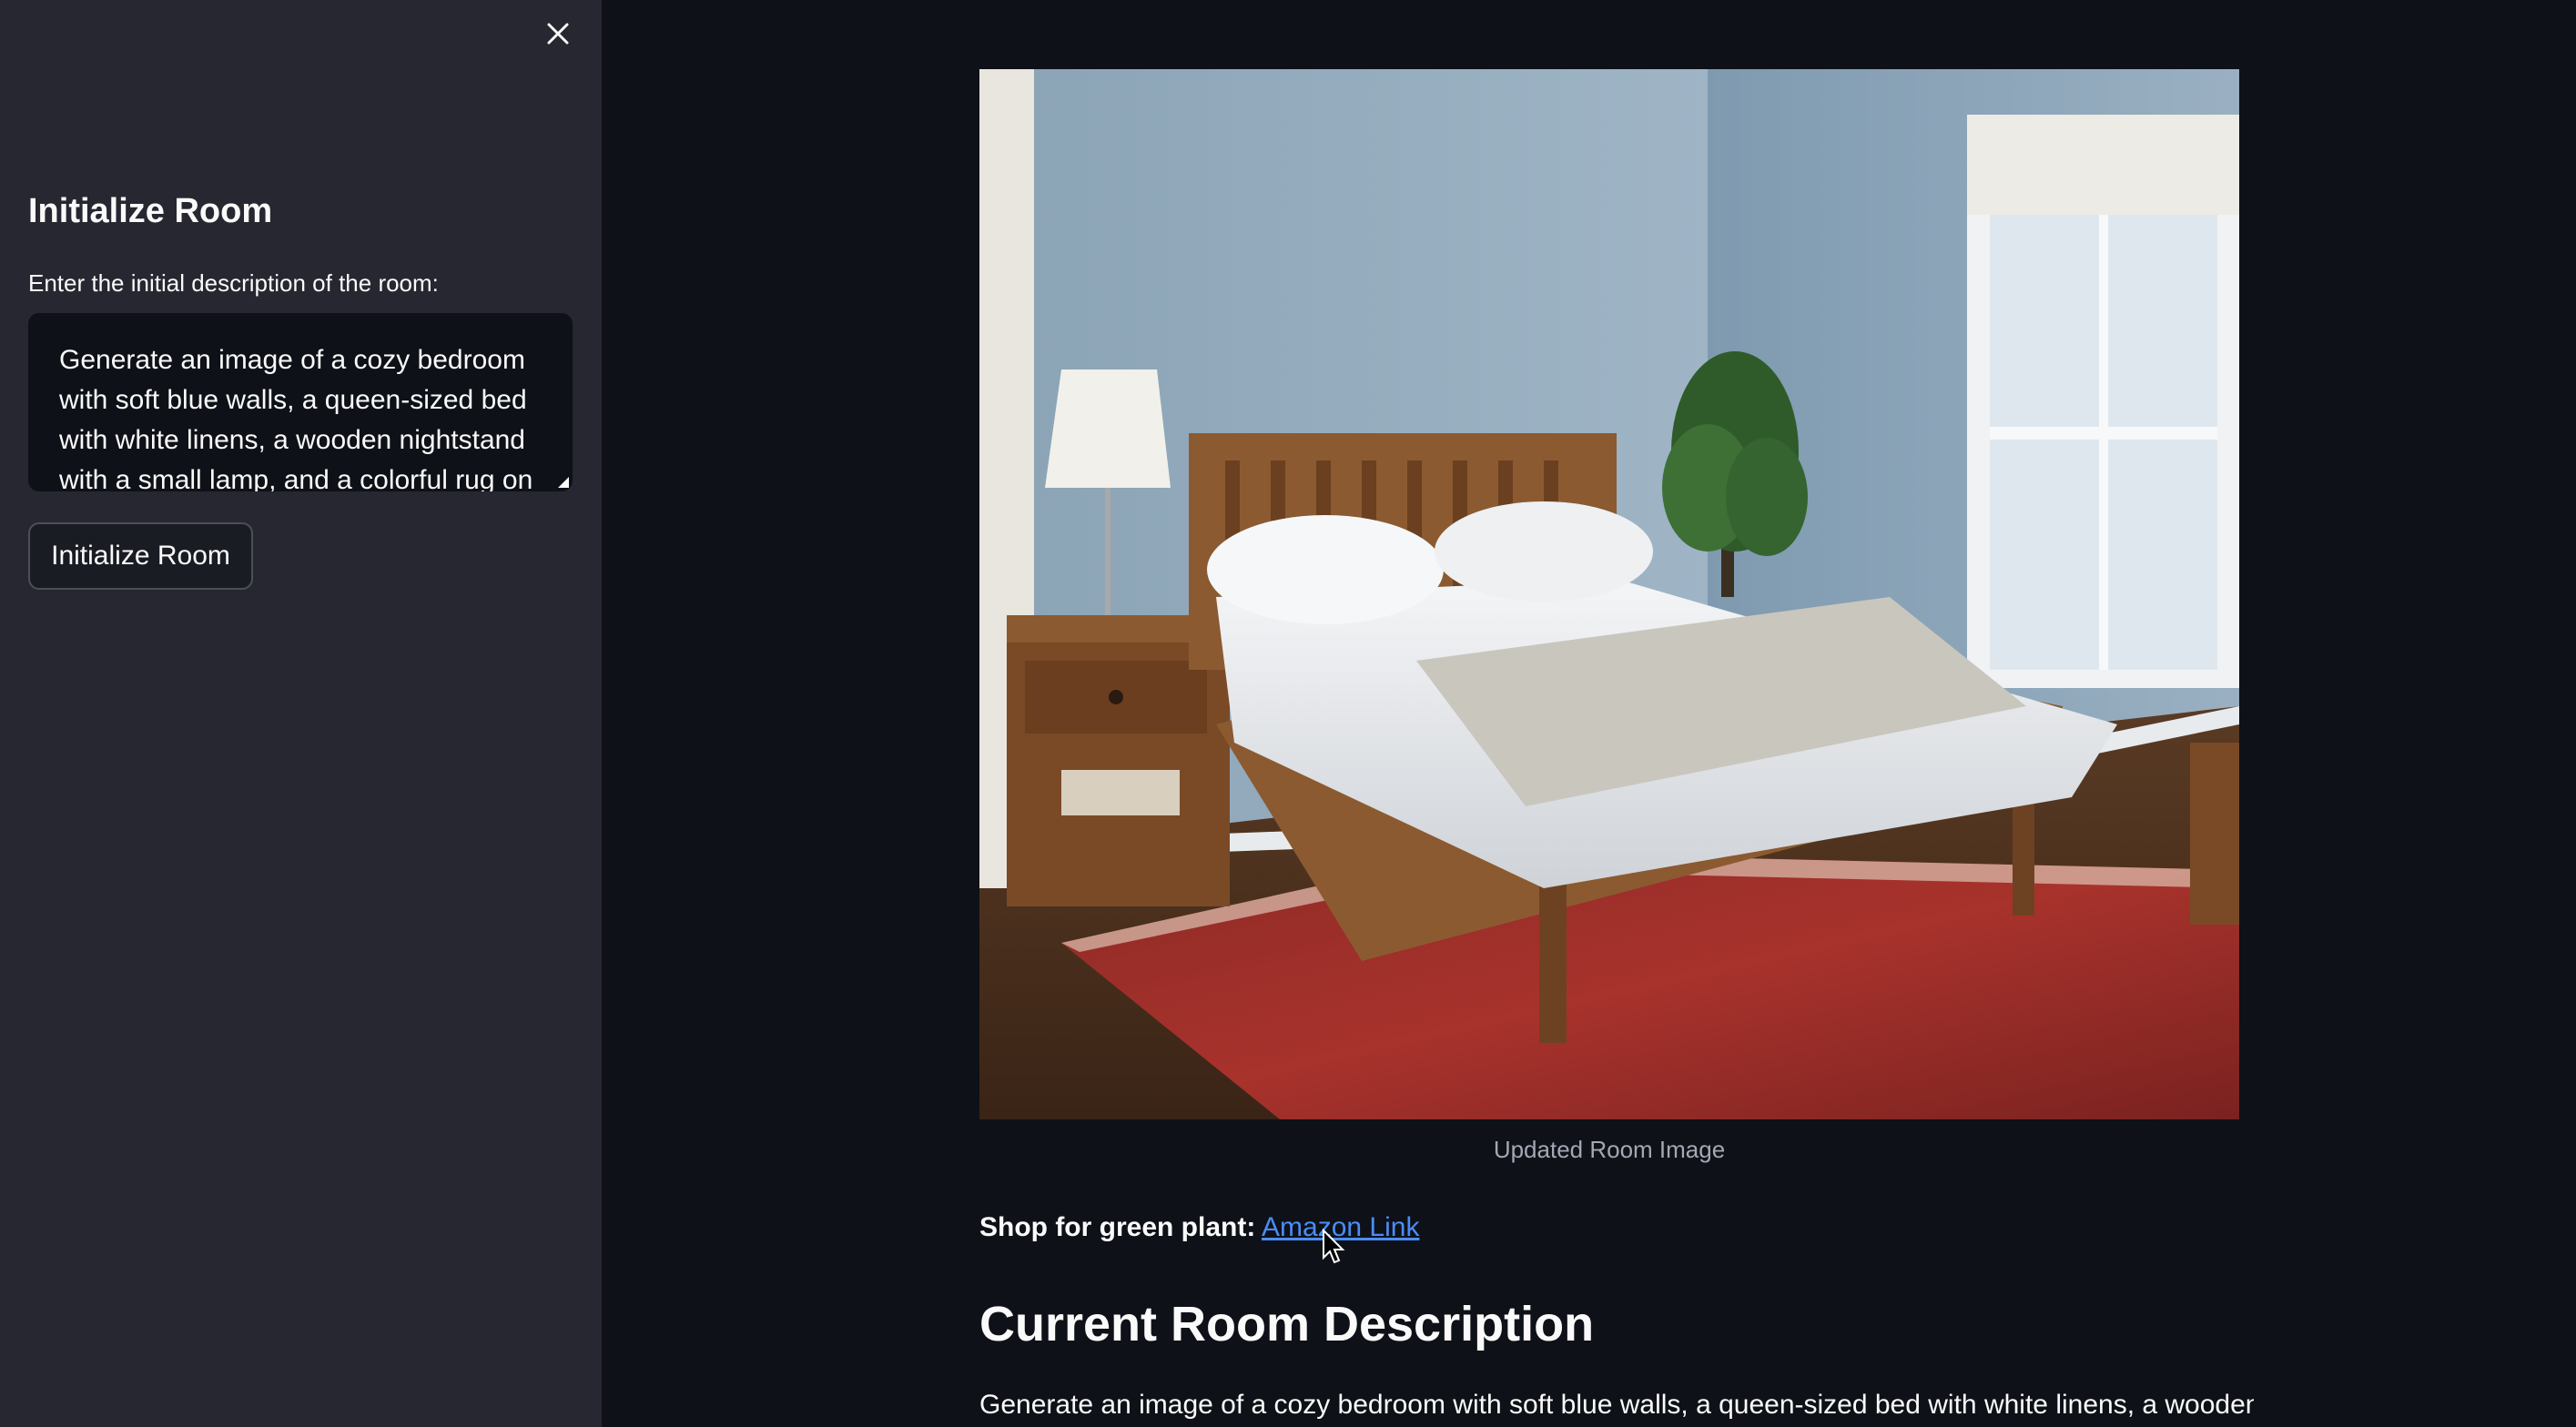  I want to click on image-caption: Updated Room Image, so click(1609, 1149).